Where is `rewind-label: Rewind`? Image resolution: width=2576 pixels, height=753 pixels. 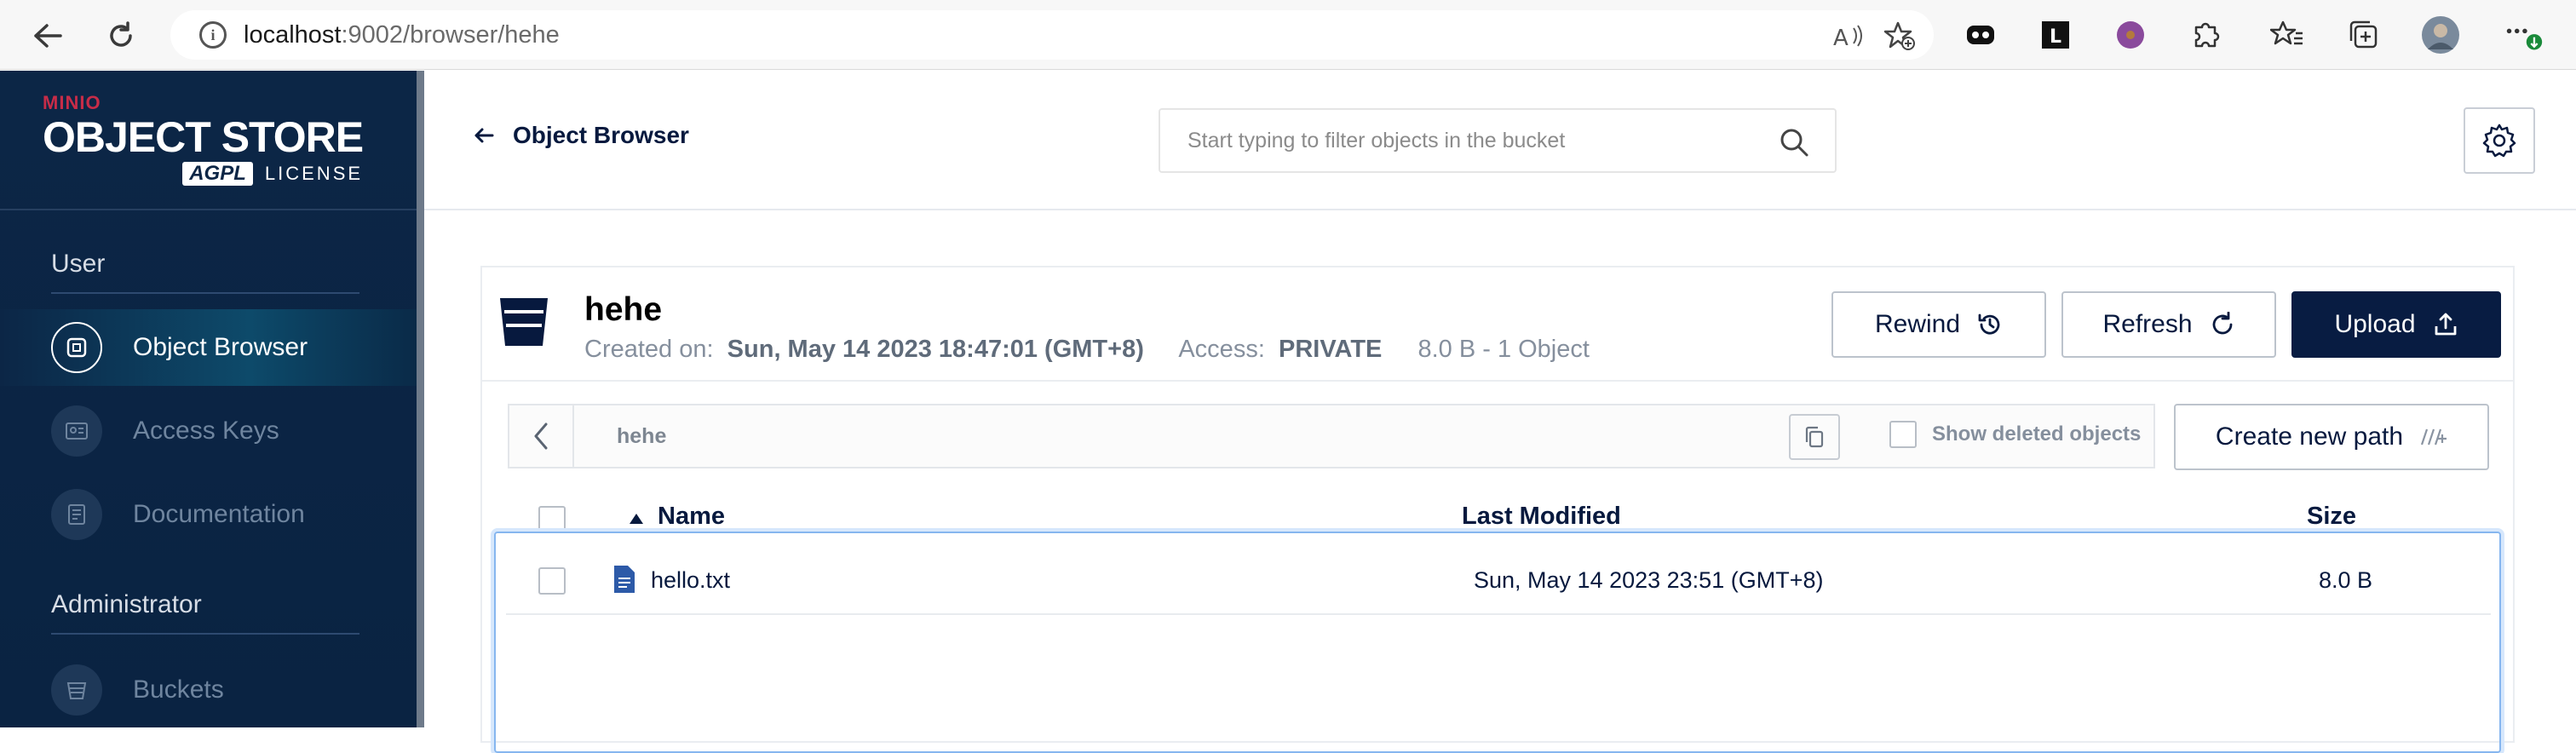
rewind-label: Rewind is located at coordinates (1918, 324).